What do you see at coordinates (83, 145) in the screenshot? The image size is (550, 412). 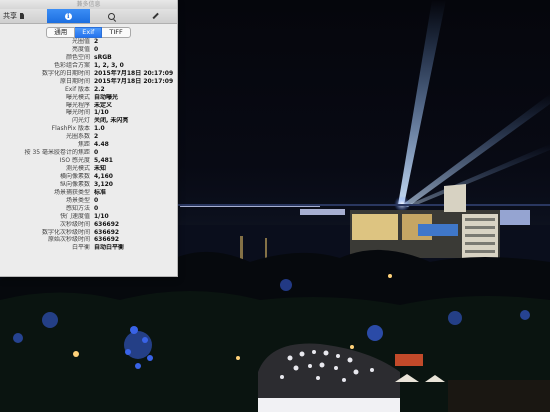 I see `exif-key: 焦距` at bounding box center [83, 145].